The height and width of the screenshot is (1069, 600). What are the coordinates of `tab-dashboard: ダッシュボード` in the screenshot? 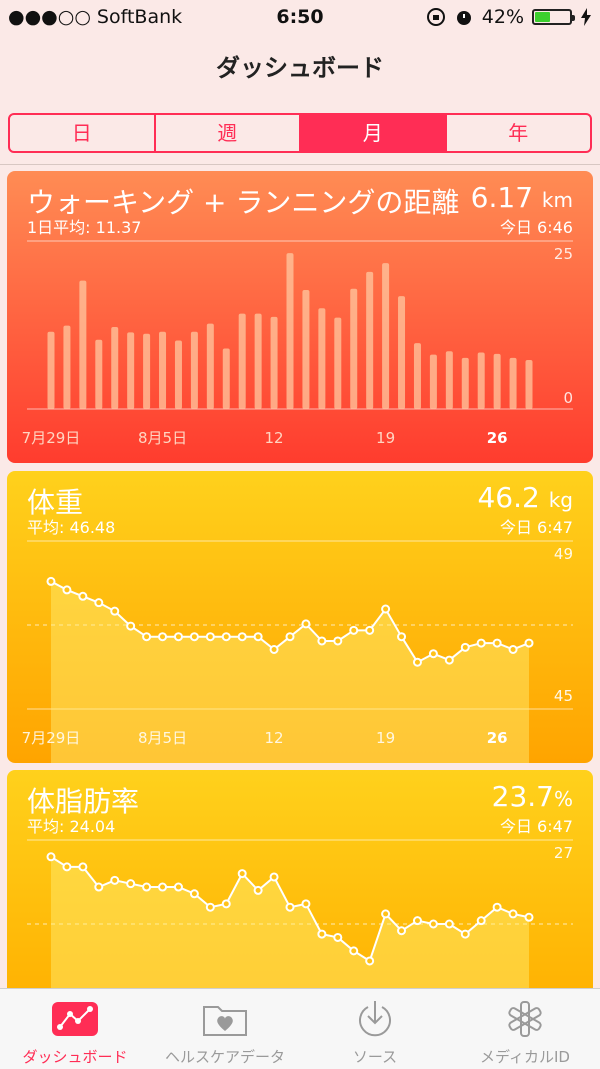 It's located at (75, 1029).